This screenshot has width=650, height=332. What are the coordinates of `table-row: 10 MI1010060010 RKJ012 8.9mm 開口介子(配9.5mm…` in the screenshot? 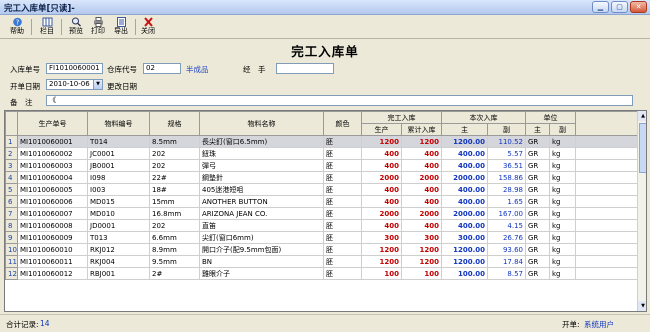 It's located at (321, 249).